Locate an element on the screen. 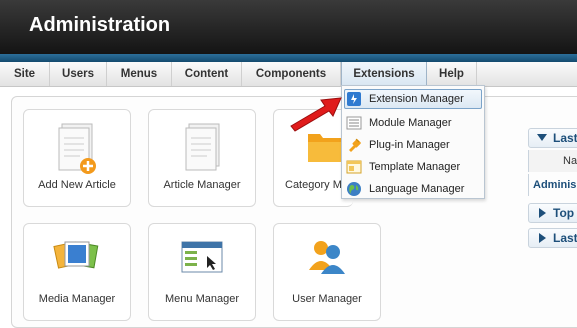 This screenshot has height=328, width=577. panel1-row: Adminis is located at coordinates (552, 185).